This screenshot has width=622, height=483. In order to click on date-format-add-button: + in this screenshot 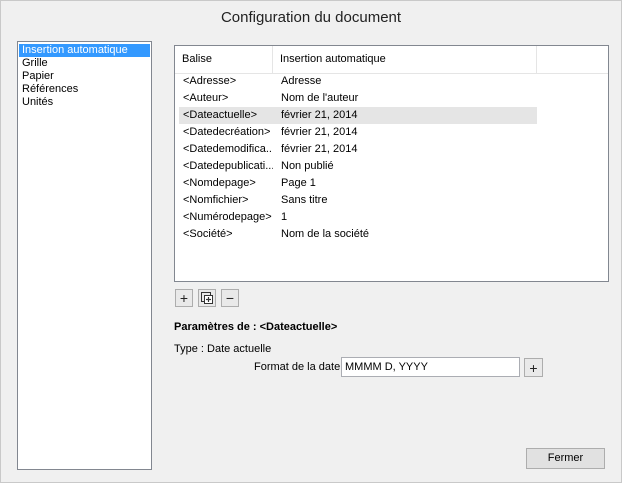, I will do `click(533, 367)`.